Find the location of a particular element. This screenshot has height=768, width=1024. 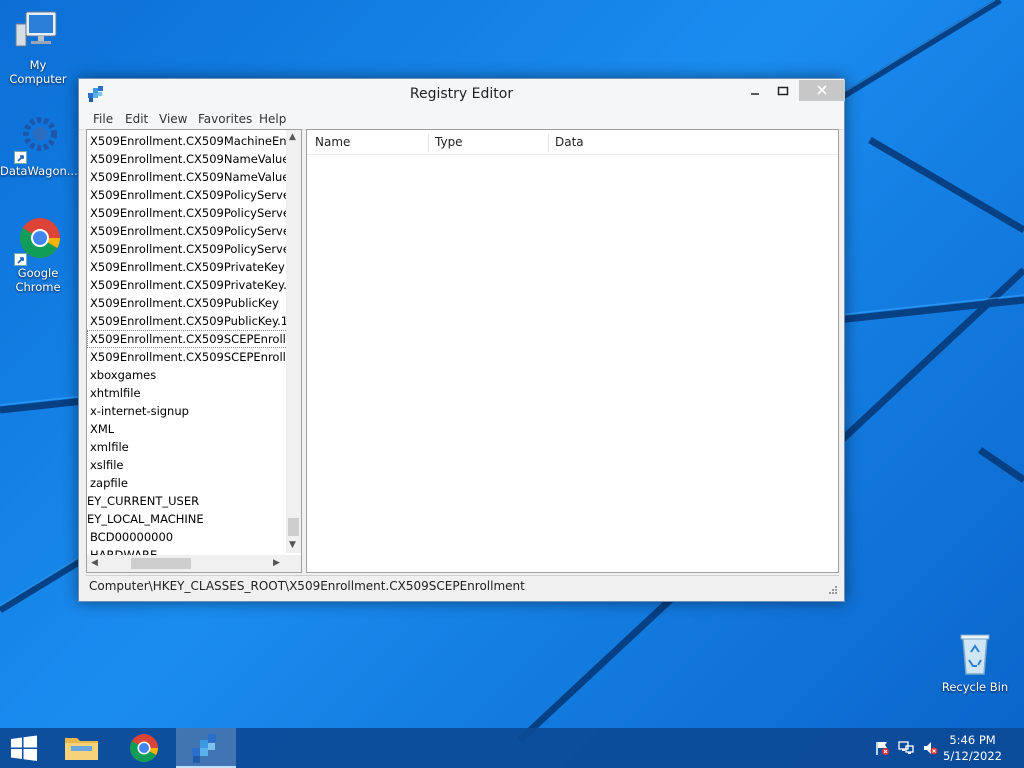

system-clock: 5:46 PM 5/12/2022 is located at coordinates (972, 748).